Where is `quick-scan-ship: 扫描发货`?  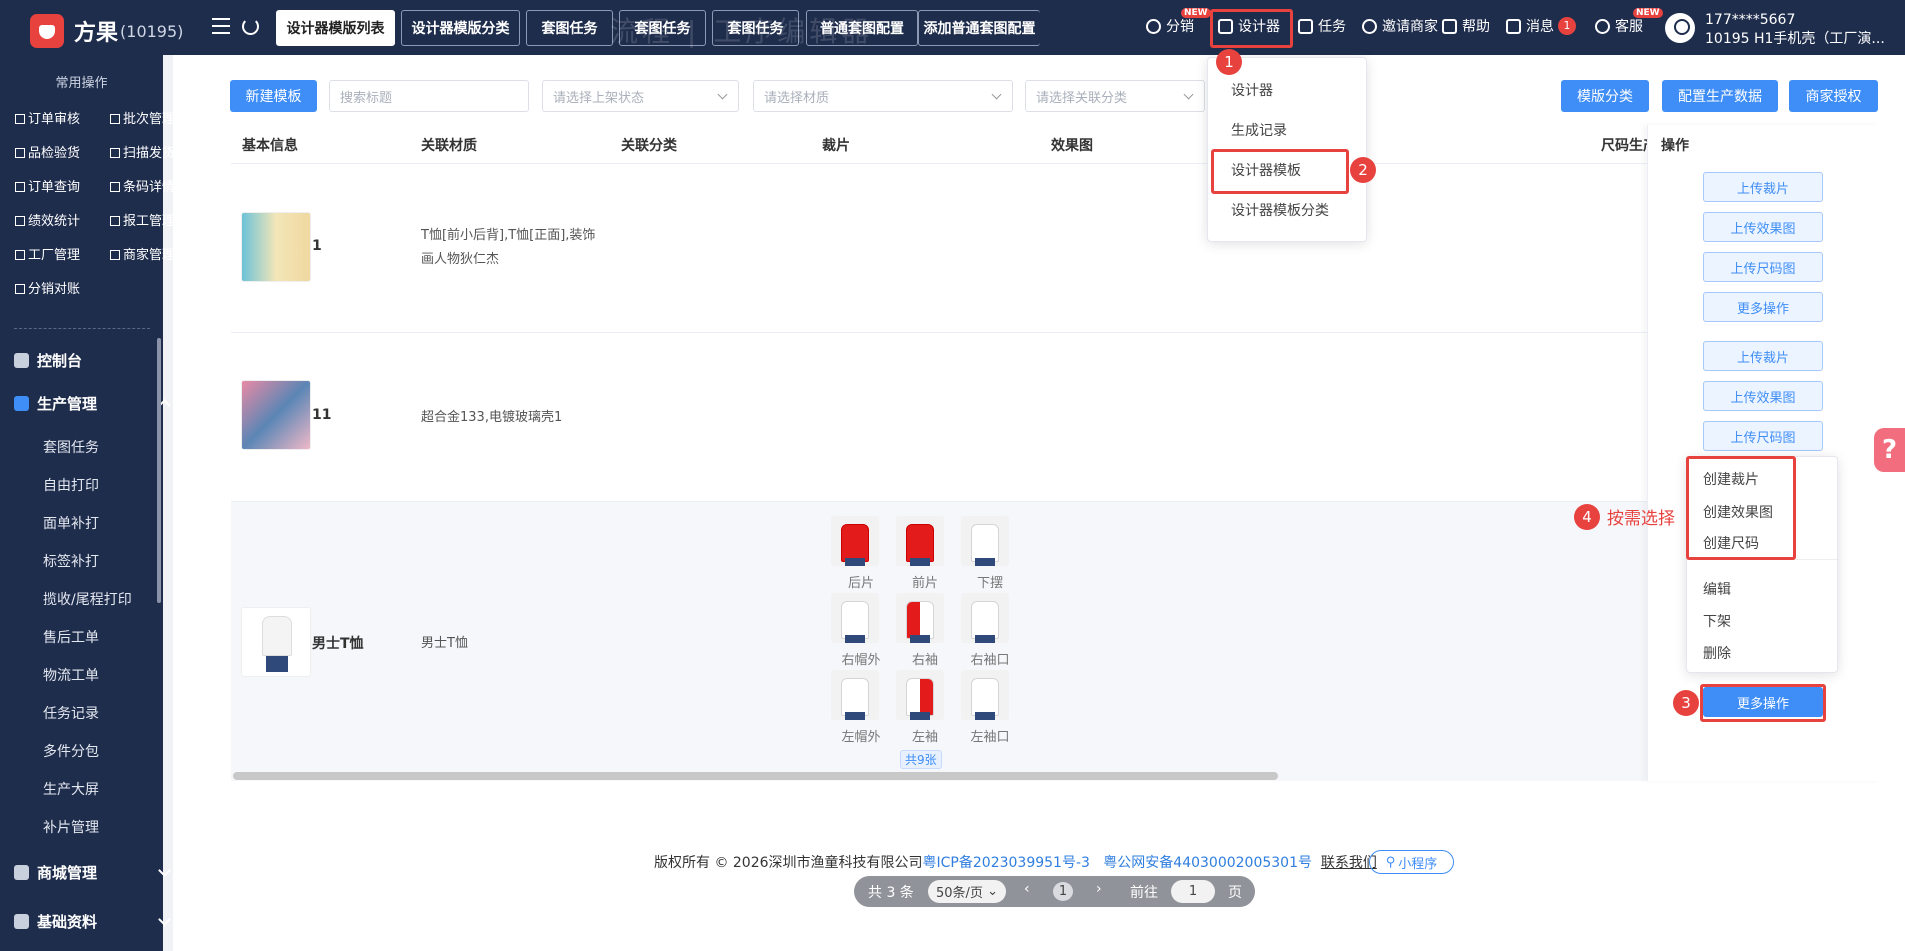
quick-scan-ship: 扫描发货 is located at coordinates (142, 151).